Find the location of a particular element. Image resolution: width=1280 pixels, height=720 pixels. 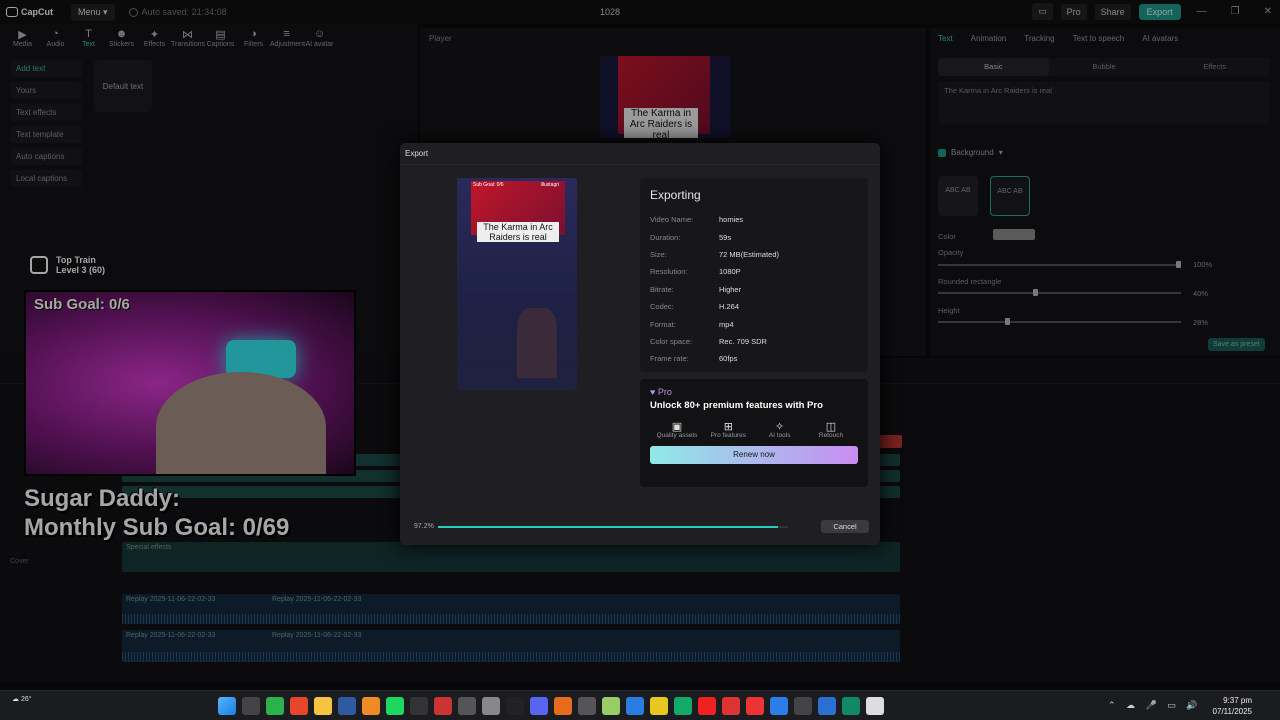

info-key: Frame rate: is located at coordinates (669, 359).